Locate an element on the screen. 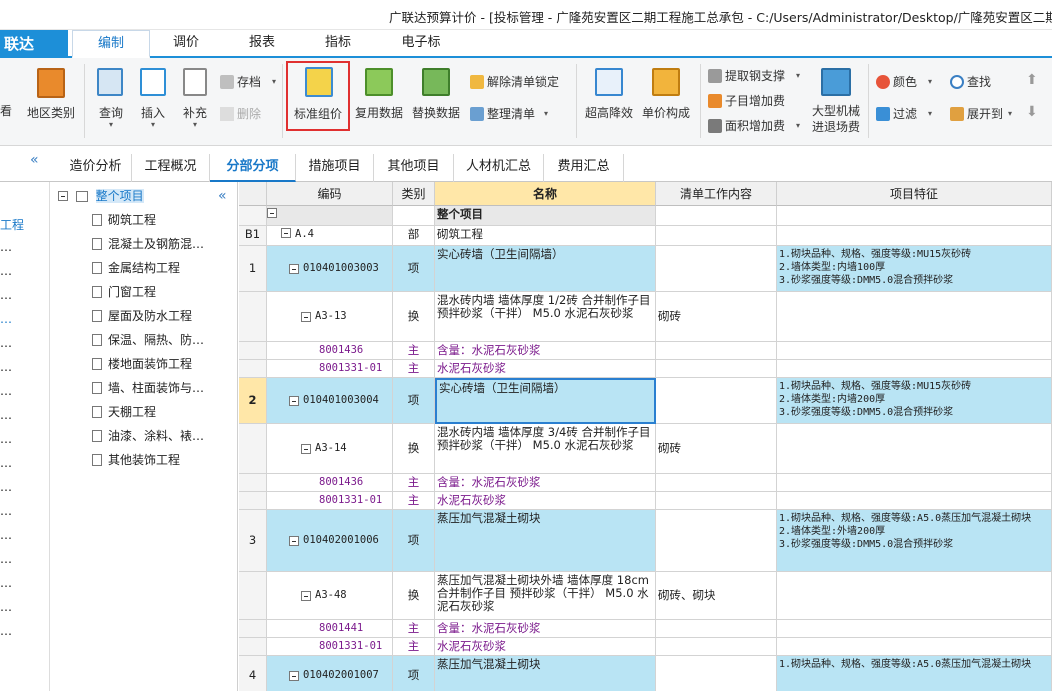 Image resolution: width=1052 pixels, height=691 pixels. large-machinery-button: 大型机械 进退场费 is located at coordinates (836, 103).